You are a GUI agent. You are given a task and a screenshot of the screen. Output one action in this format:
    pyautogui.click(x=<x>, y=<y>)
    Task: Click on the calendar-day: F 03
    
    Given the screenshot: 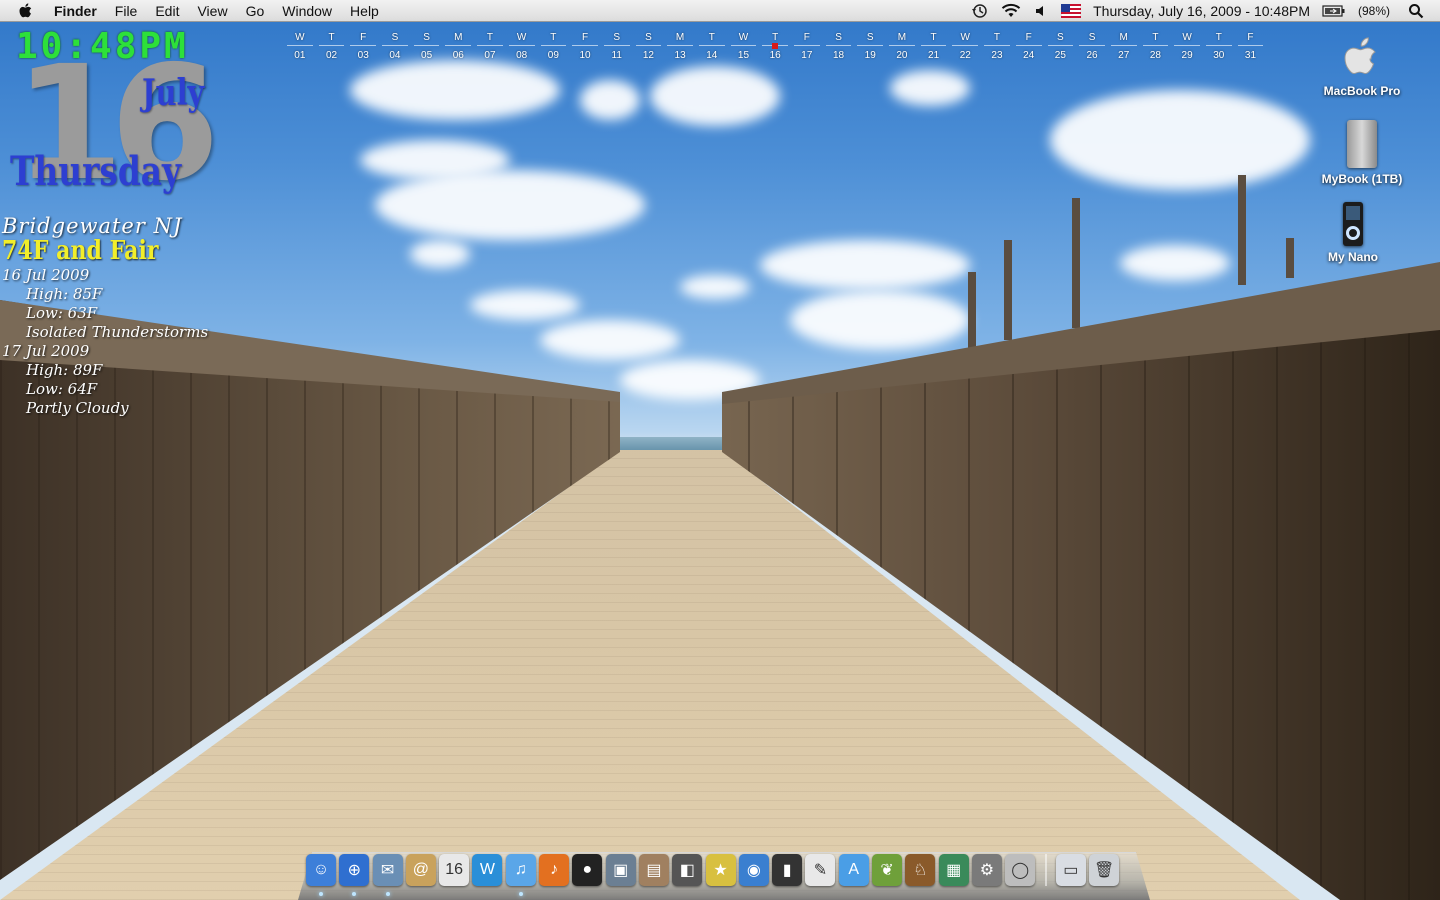 What is the action you would take?
    pyautogui.click(x=363, y=47)
    